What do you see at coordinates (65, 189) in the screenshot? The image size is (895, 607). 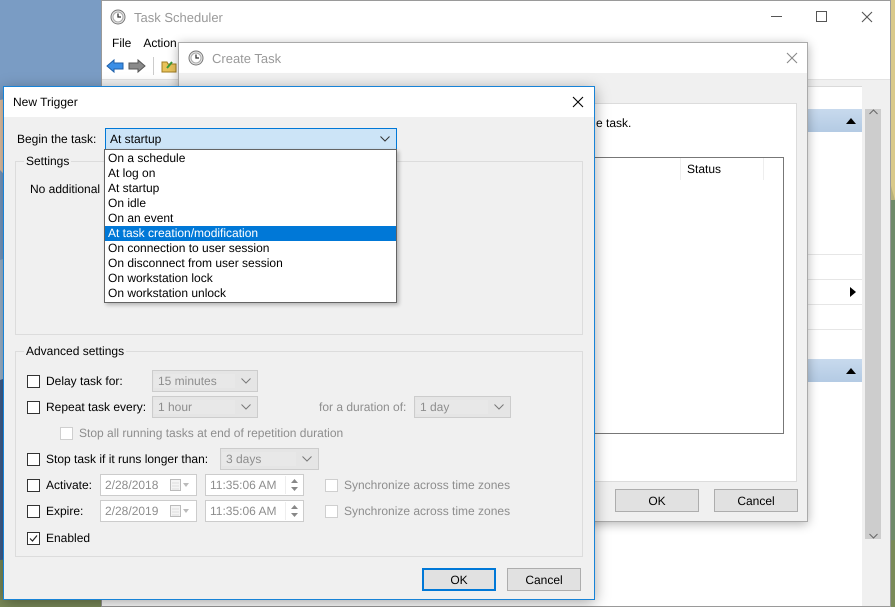 I see `settings-text: No additional` at bounding box center [65, 189].